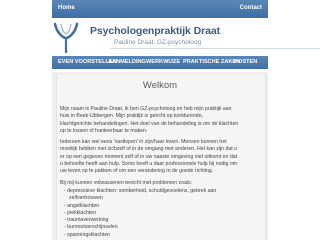 This screenshot has width=320, height=240. I want to click on nav-item-kosten: KOSTEN, so click(245, 62).